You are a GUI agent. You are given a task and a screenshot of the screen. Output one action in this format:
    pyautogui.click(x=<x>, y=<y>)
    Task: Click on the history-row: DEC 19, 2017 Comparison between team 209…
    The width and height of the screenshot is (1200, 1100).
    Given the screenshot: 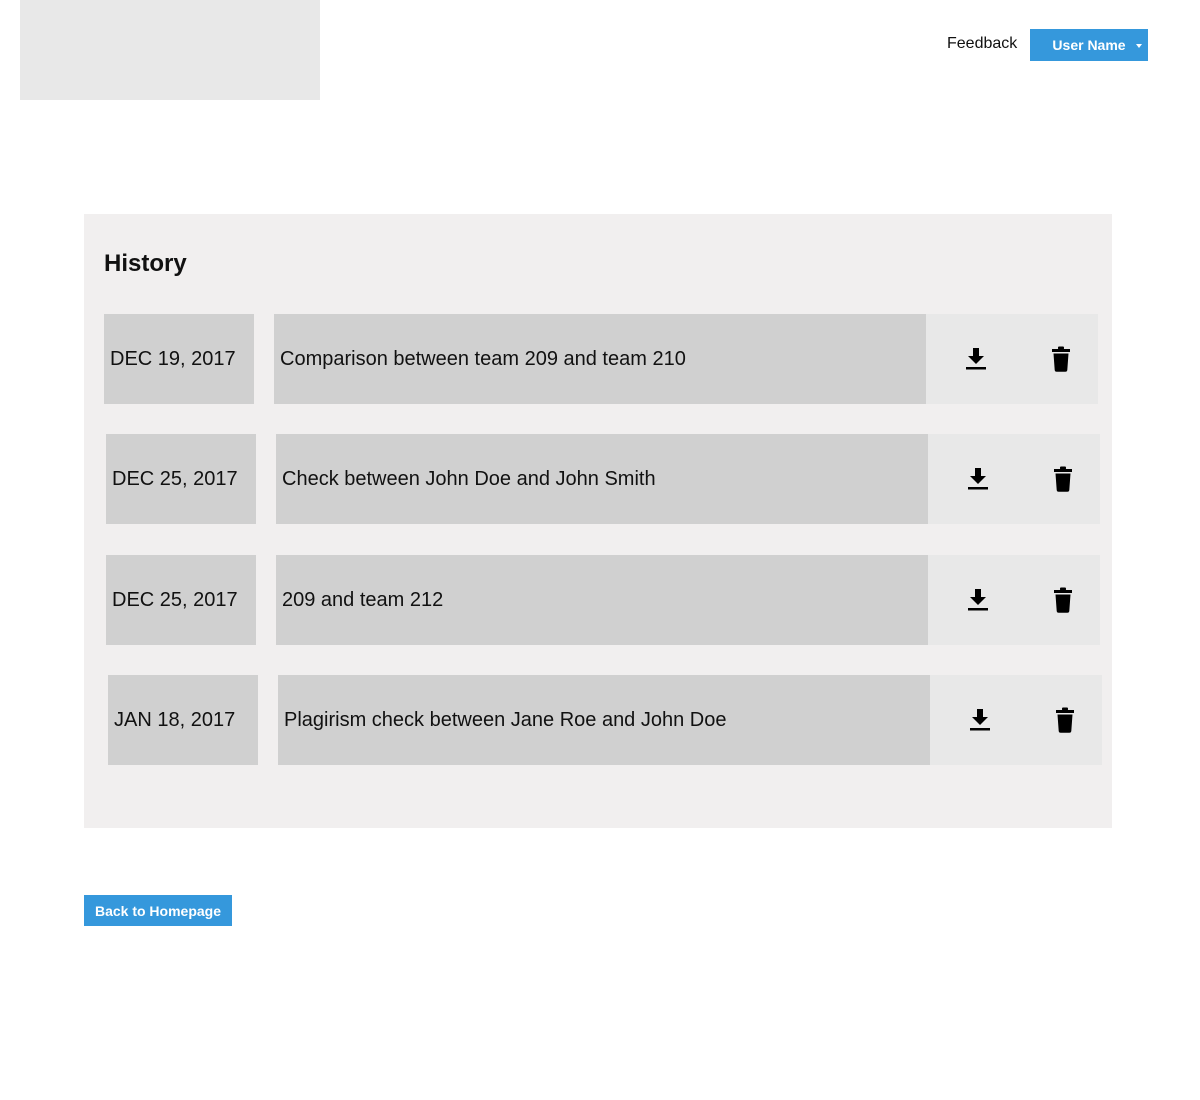 What is the action you would take?
    pyautogui.click(x=601, y=359)
    